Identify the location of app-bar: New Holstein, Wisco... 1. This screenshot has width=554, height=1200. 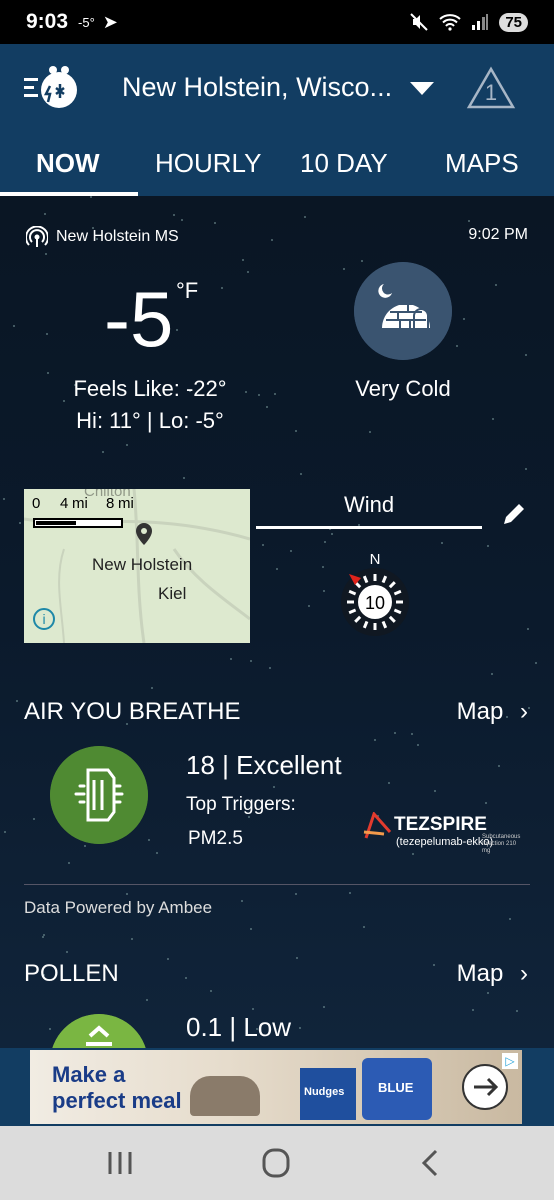
(277, 88).